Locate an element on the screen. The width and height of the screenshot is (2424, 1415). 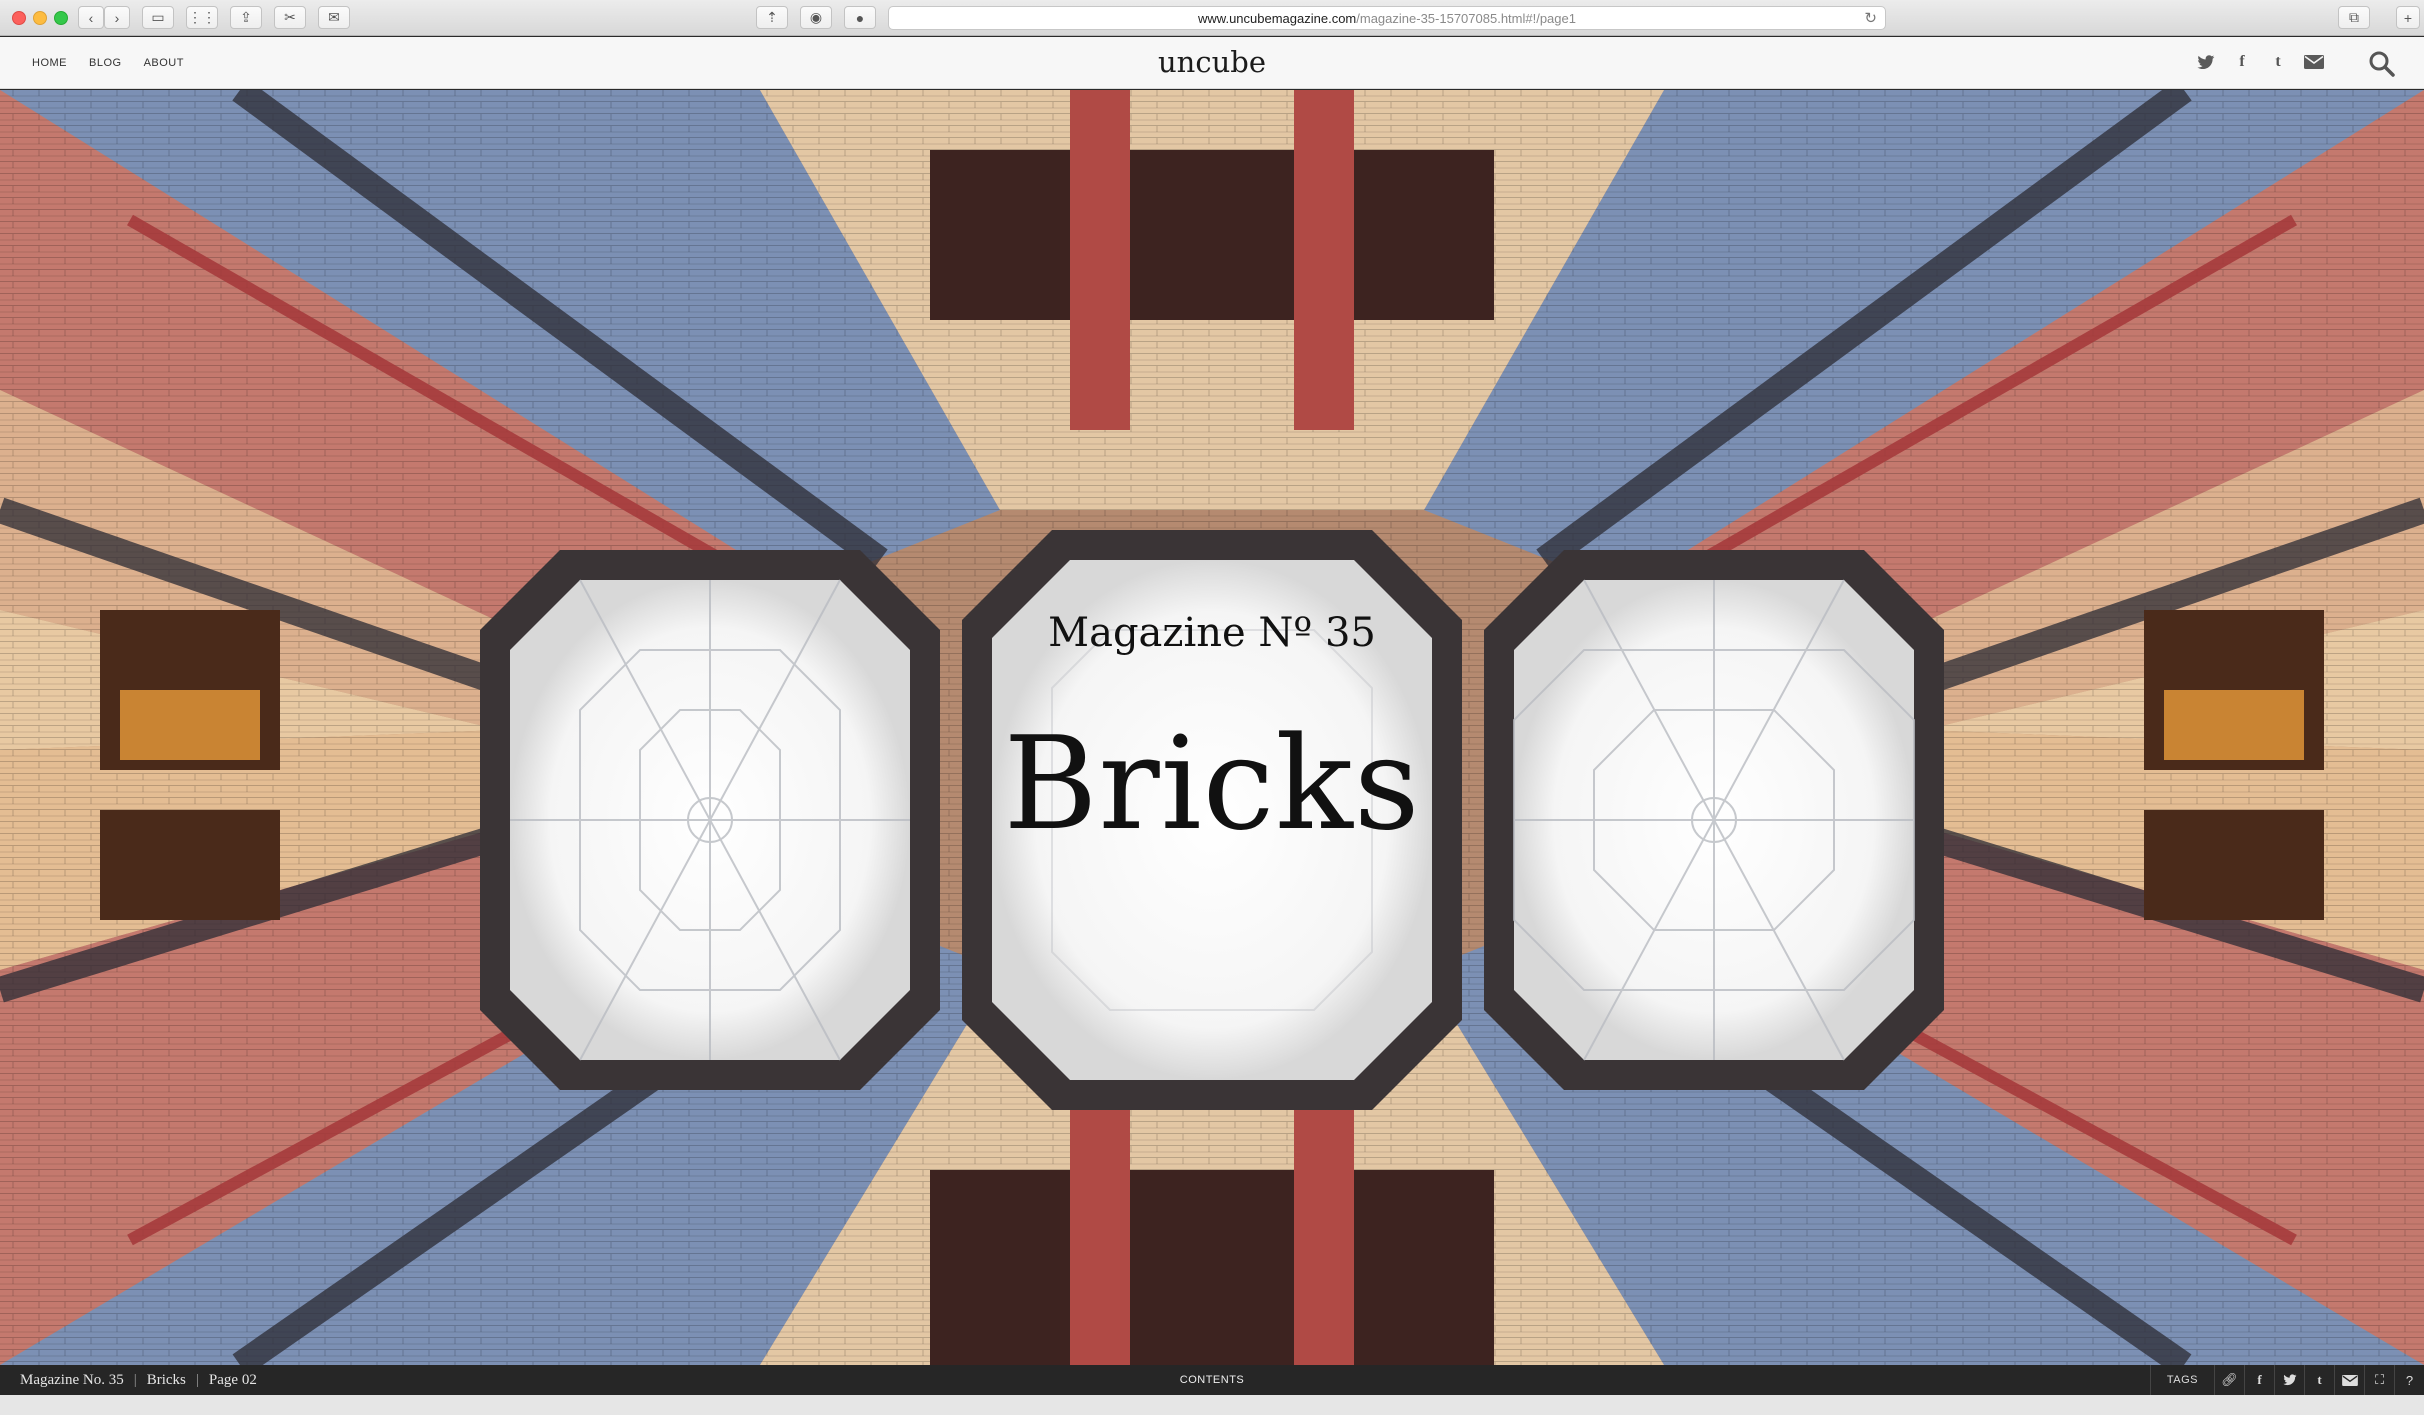
lightbulb-icon: ● is located at coordinates (860, 17).